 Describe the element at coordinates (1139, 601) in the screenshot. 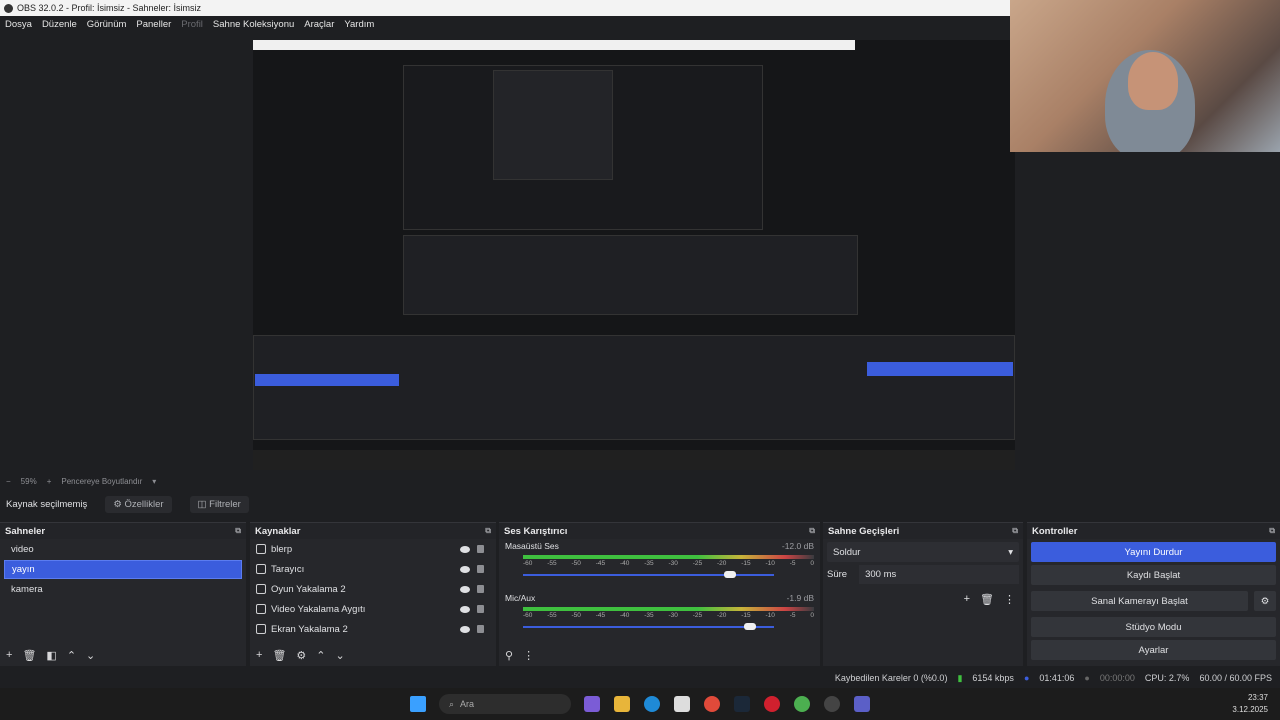

I see `start-virtual-camera-button: Sanal Kamerayı Başlat` at that location.